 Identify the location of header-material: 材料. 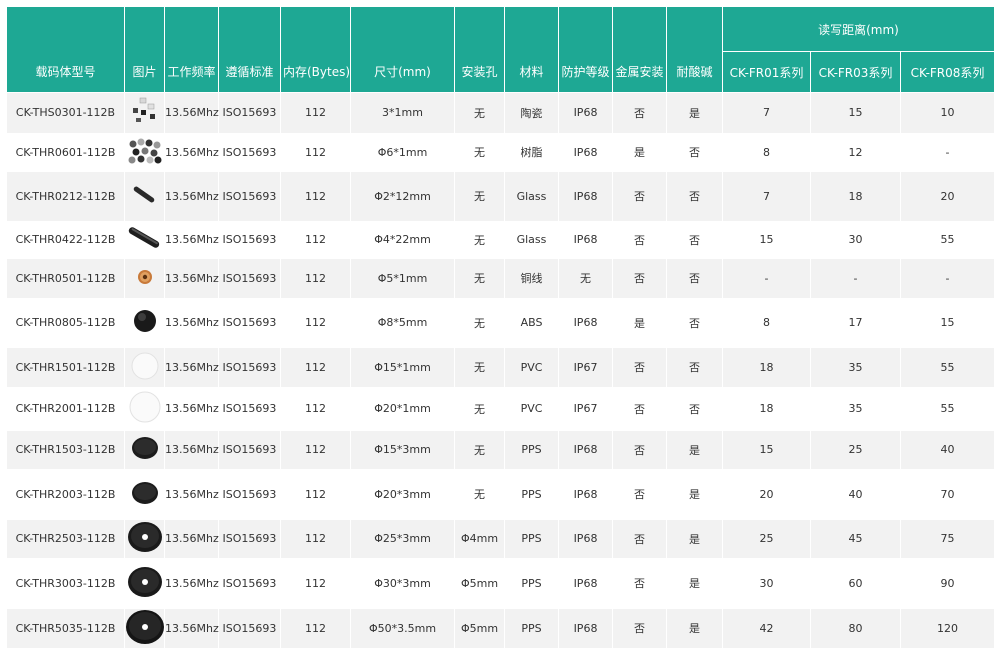
(531, 49).